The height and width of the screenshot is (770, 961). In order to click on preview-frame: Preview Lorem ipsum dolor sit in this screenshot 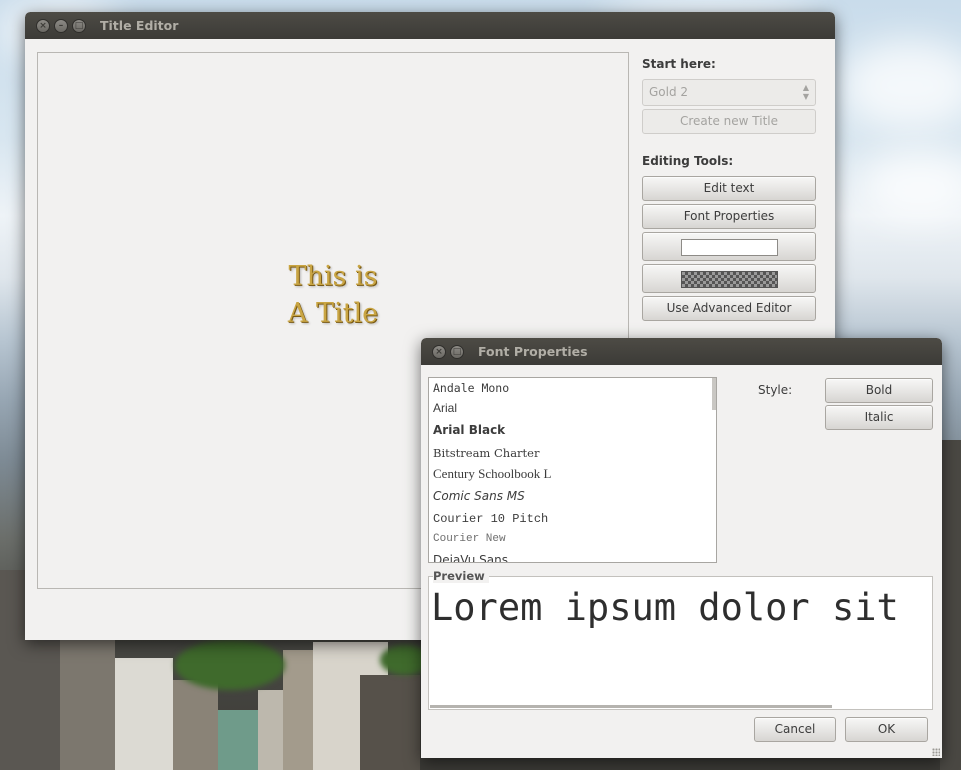, I will do `click(680, 639)`.